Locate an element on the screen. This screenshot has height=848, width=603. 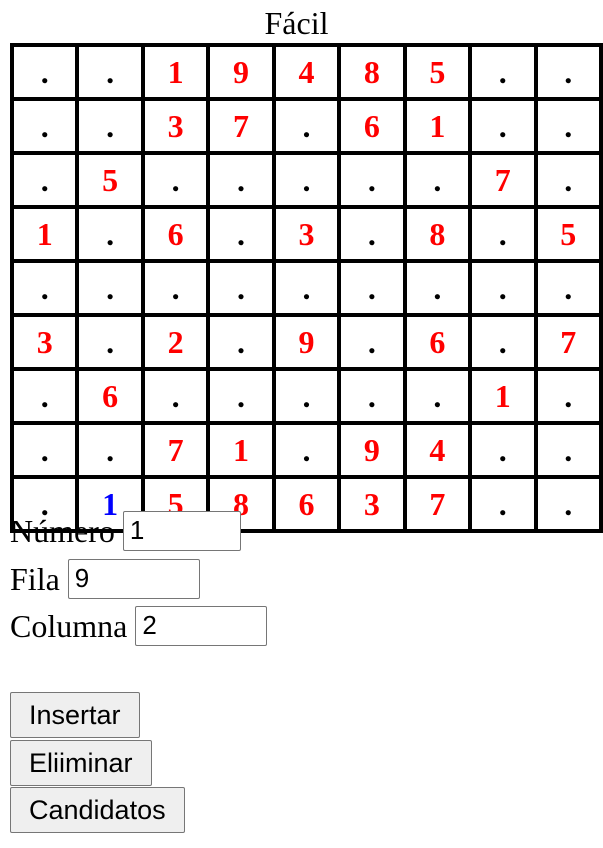
fila-row: Fila is located at coordinates (105, 578).